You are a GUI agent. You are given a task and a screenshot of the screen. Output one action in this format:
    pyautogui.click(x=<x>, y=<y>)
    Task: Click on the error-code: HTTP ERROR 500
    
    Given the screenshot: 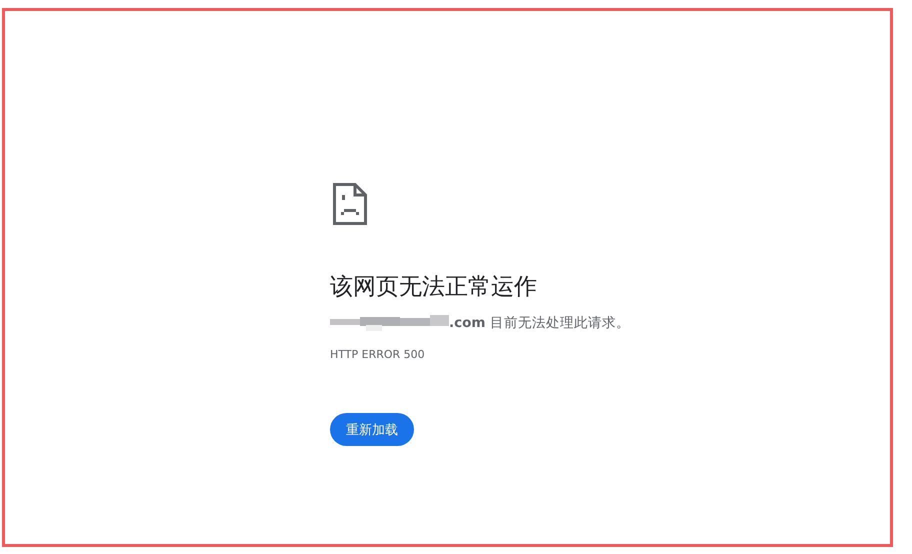 What is the action you would take?
    pyautogui.click(x=378, y=354)
    